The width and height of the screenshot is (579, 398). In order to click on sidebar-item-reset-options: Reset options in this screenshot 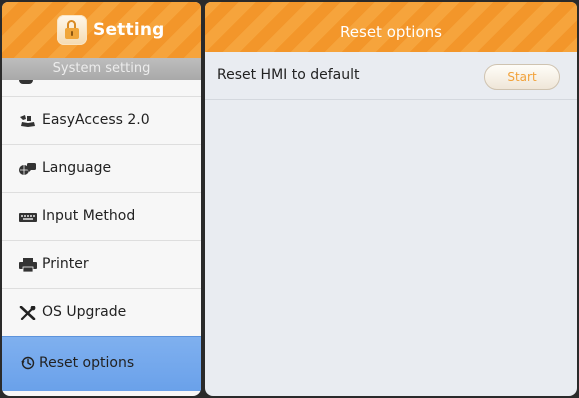, I will do `click(101, 363)`.